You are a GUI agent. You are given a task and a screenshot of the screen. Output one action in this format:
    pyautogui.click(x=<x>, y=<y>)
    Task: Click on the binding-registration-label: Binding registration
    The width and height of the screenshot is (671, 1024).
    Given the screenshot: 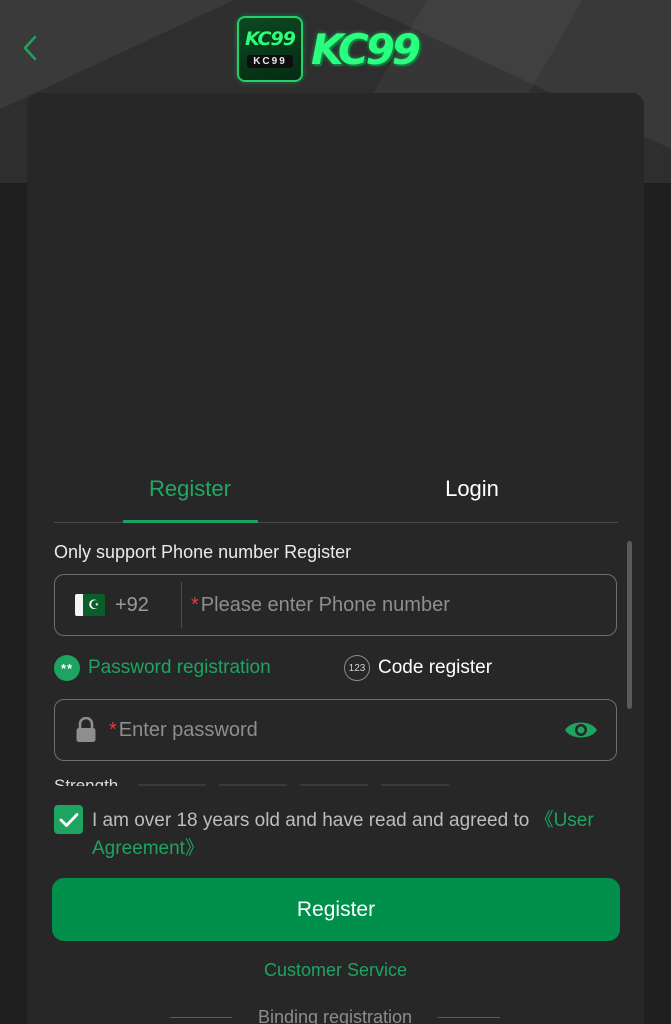 What is the action you would take?
    pyautogui.click(x=335, y=1015)
    